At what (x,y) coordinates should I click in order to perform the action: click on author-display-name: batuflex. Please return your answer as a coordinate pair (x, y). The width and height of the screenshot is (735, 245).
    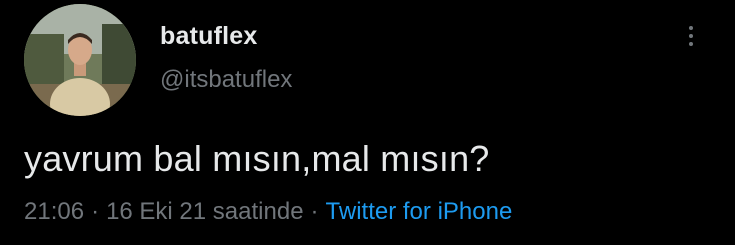
    Looking at the image, I should click on (208, 36).